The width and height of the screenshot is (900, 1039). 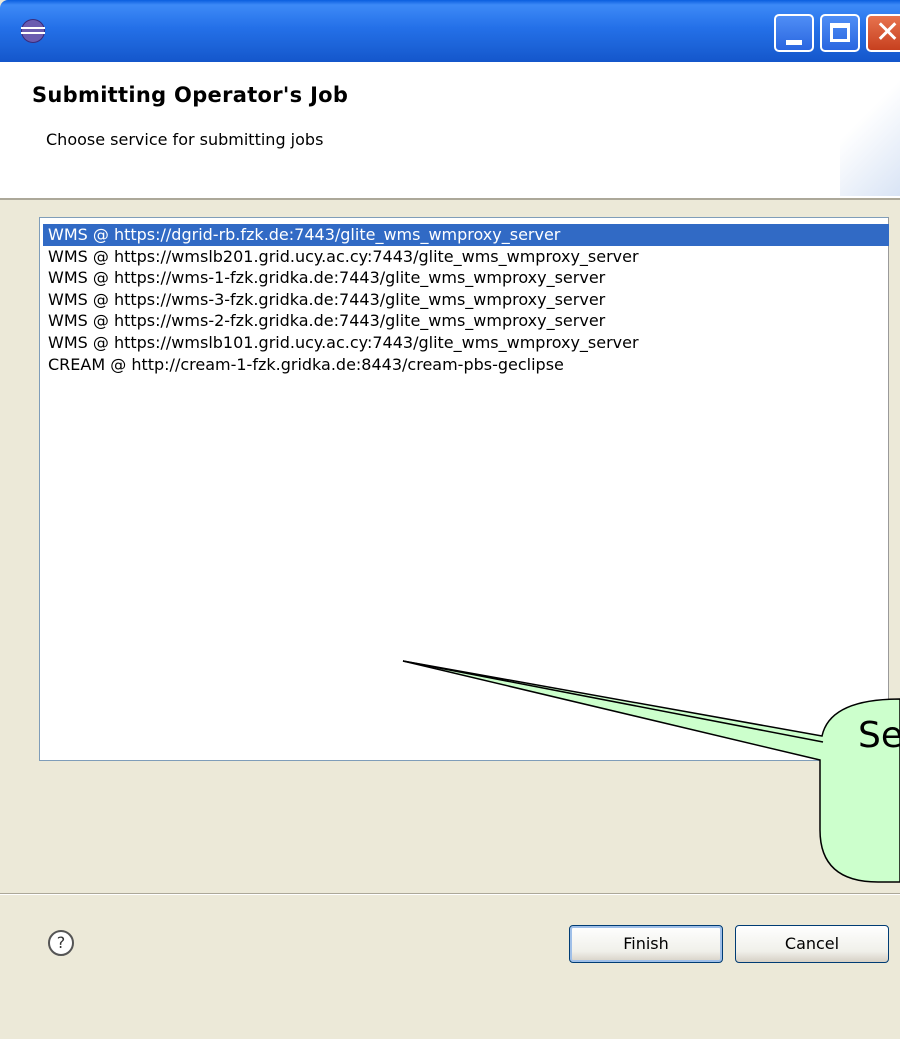 I want to click on minimize-icon, so click(x=794, y=42).